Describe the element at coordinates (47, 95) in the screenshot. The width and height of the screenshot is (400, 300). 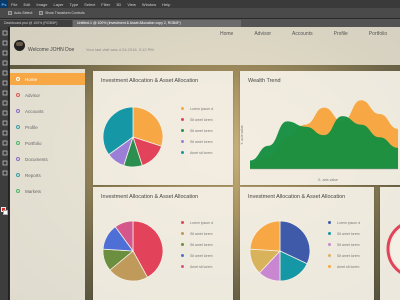
I see `sidebar-item-advisor: Advisor` at that location.